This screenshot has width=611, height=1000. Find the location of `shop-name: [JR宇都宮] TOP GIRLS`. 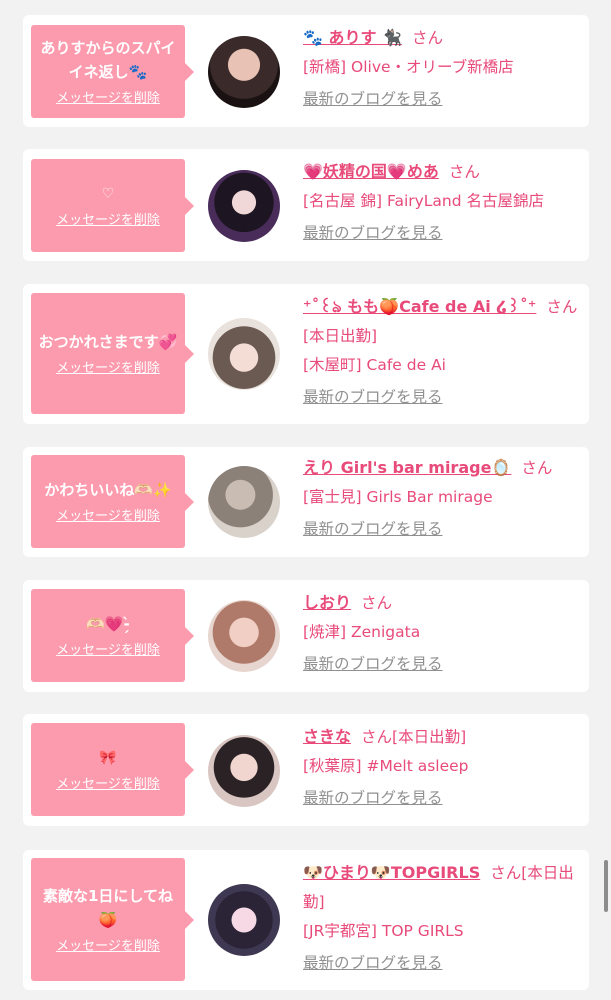

shop-name: [JR宇都宮] TOP GIRLS is located at coordinates (383, 931).